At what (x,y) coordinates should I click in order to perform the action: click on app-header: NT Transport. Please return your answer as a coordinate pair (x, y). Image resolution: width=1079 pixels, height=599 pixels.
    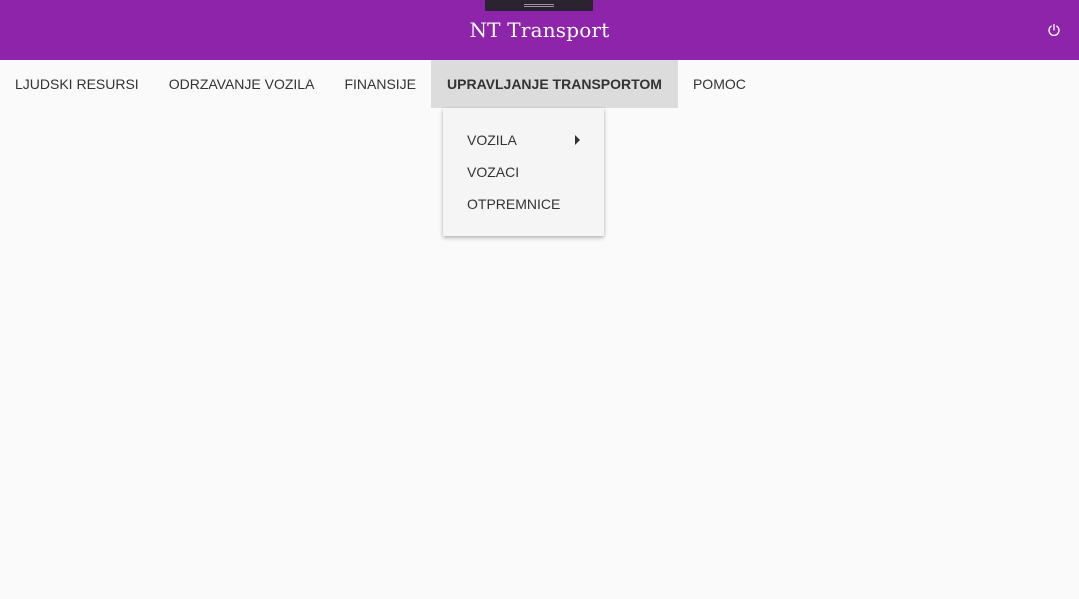
    Looking at the image, I should click on (539, 30).